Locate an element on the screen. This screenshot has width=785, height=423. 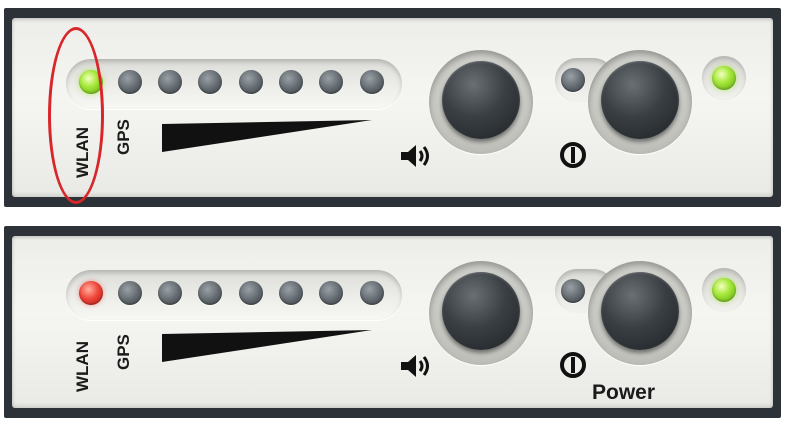
wlan-led is located at coordinates (91, 293).